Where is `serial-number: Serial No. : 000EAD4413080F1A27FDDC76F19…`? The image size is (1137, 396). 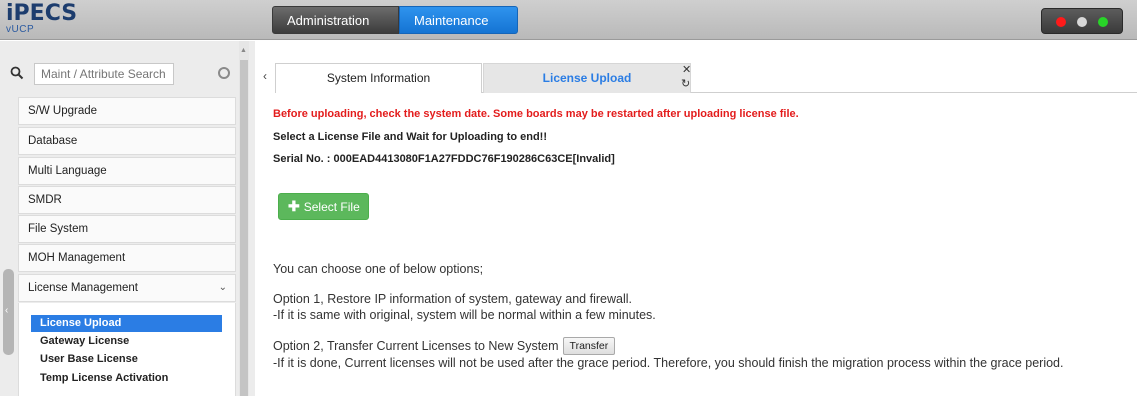 serial-number: Serial No. : 000EAD4413080F1A27FDDC76F19… is located at coordinates (444, 159).